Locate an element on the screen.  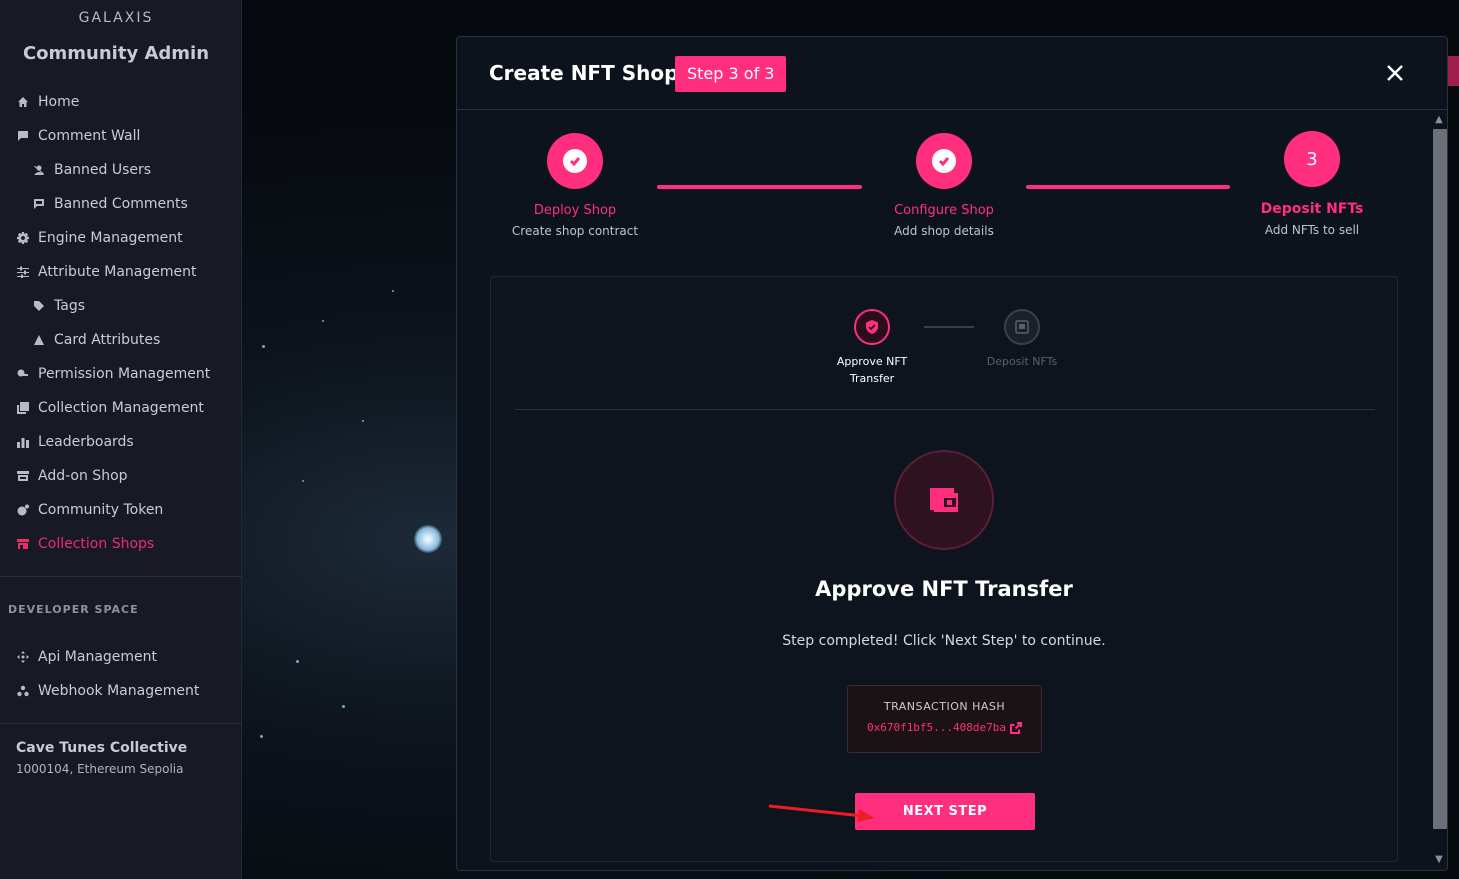
comment-icon is located at coordinates (23, 136).